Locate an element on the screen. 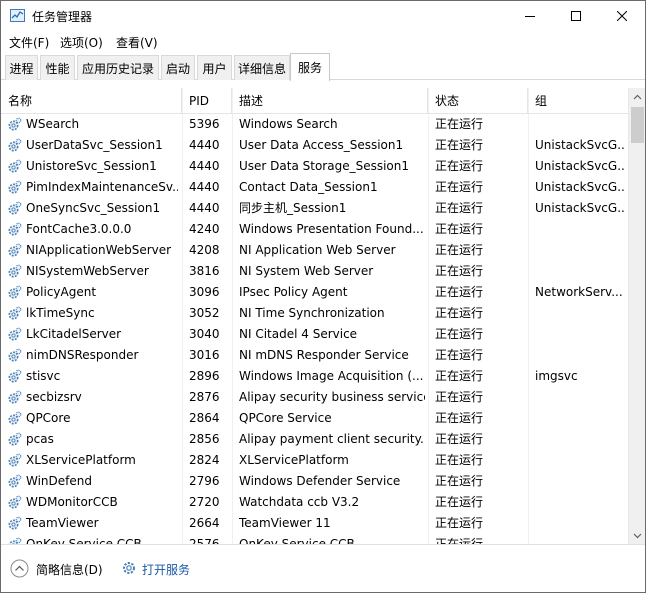 The image size is (646, 593). service-pid: 4240 is located at coordinates (204, 229).